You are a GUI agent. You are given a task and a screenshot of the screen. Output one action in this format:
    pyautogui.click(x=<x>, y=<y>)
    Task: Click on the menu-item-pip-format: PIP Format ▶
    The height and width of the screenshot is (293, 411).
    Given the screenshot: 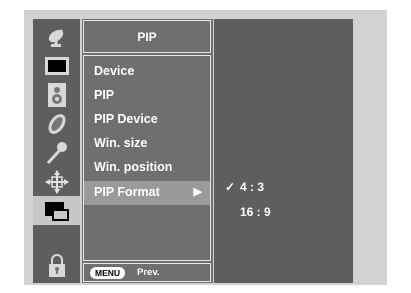 What is the action you would take?
    pyautogui.click(x=147, y=193)
    